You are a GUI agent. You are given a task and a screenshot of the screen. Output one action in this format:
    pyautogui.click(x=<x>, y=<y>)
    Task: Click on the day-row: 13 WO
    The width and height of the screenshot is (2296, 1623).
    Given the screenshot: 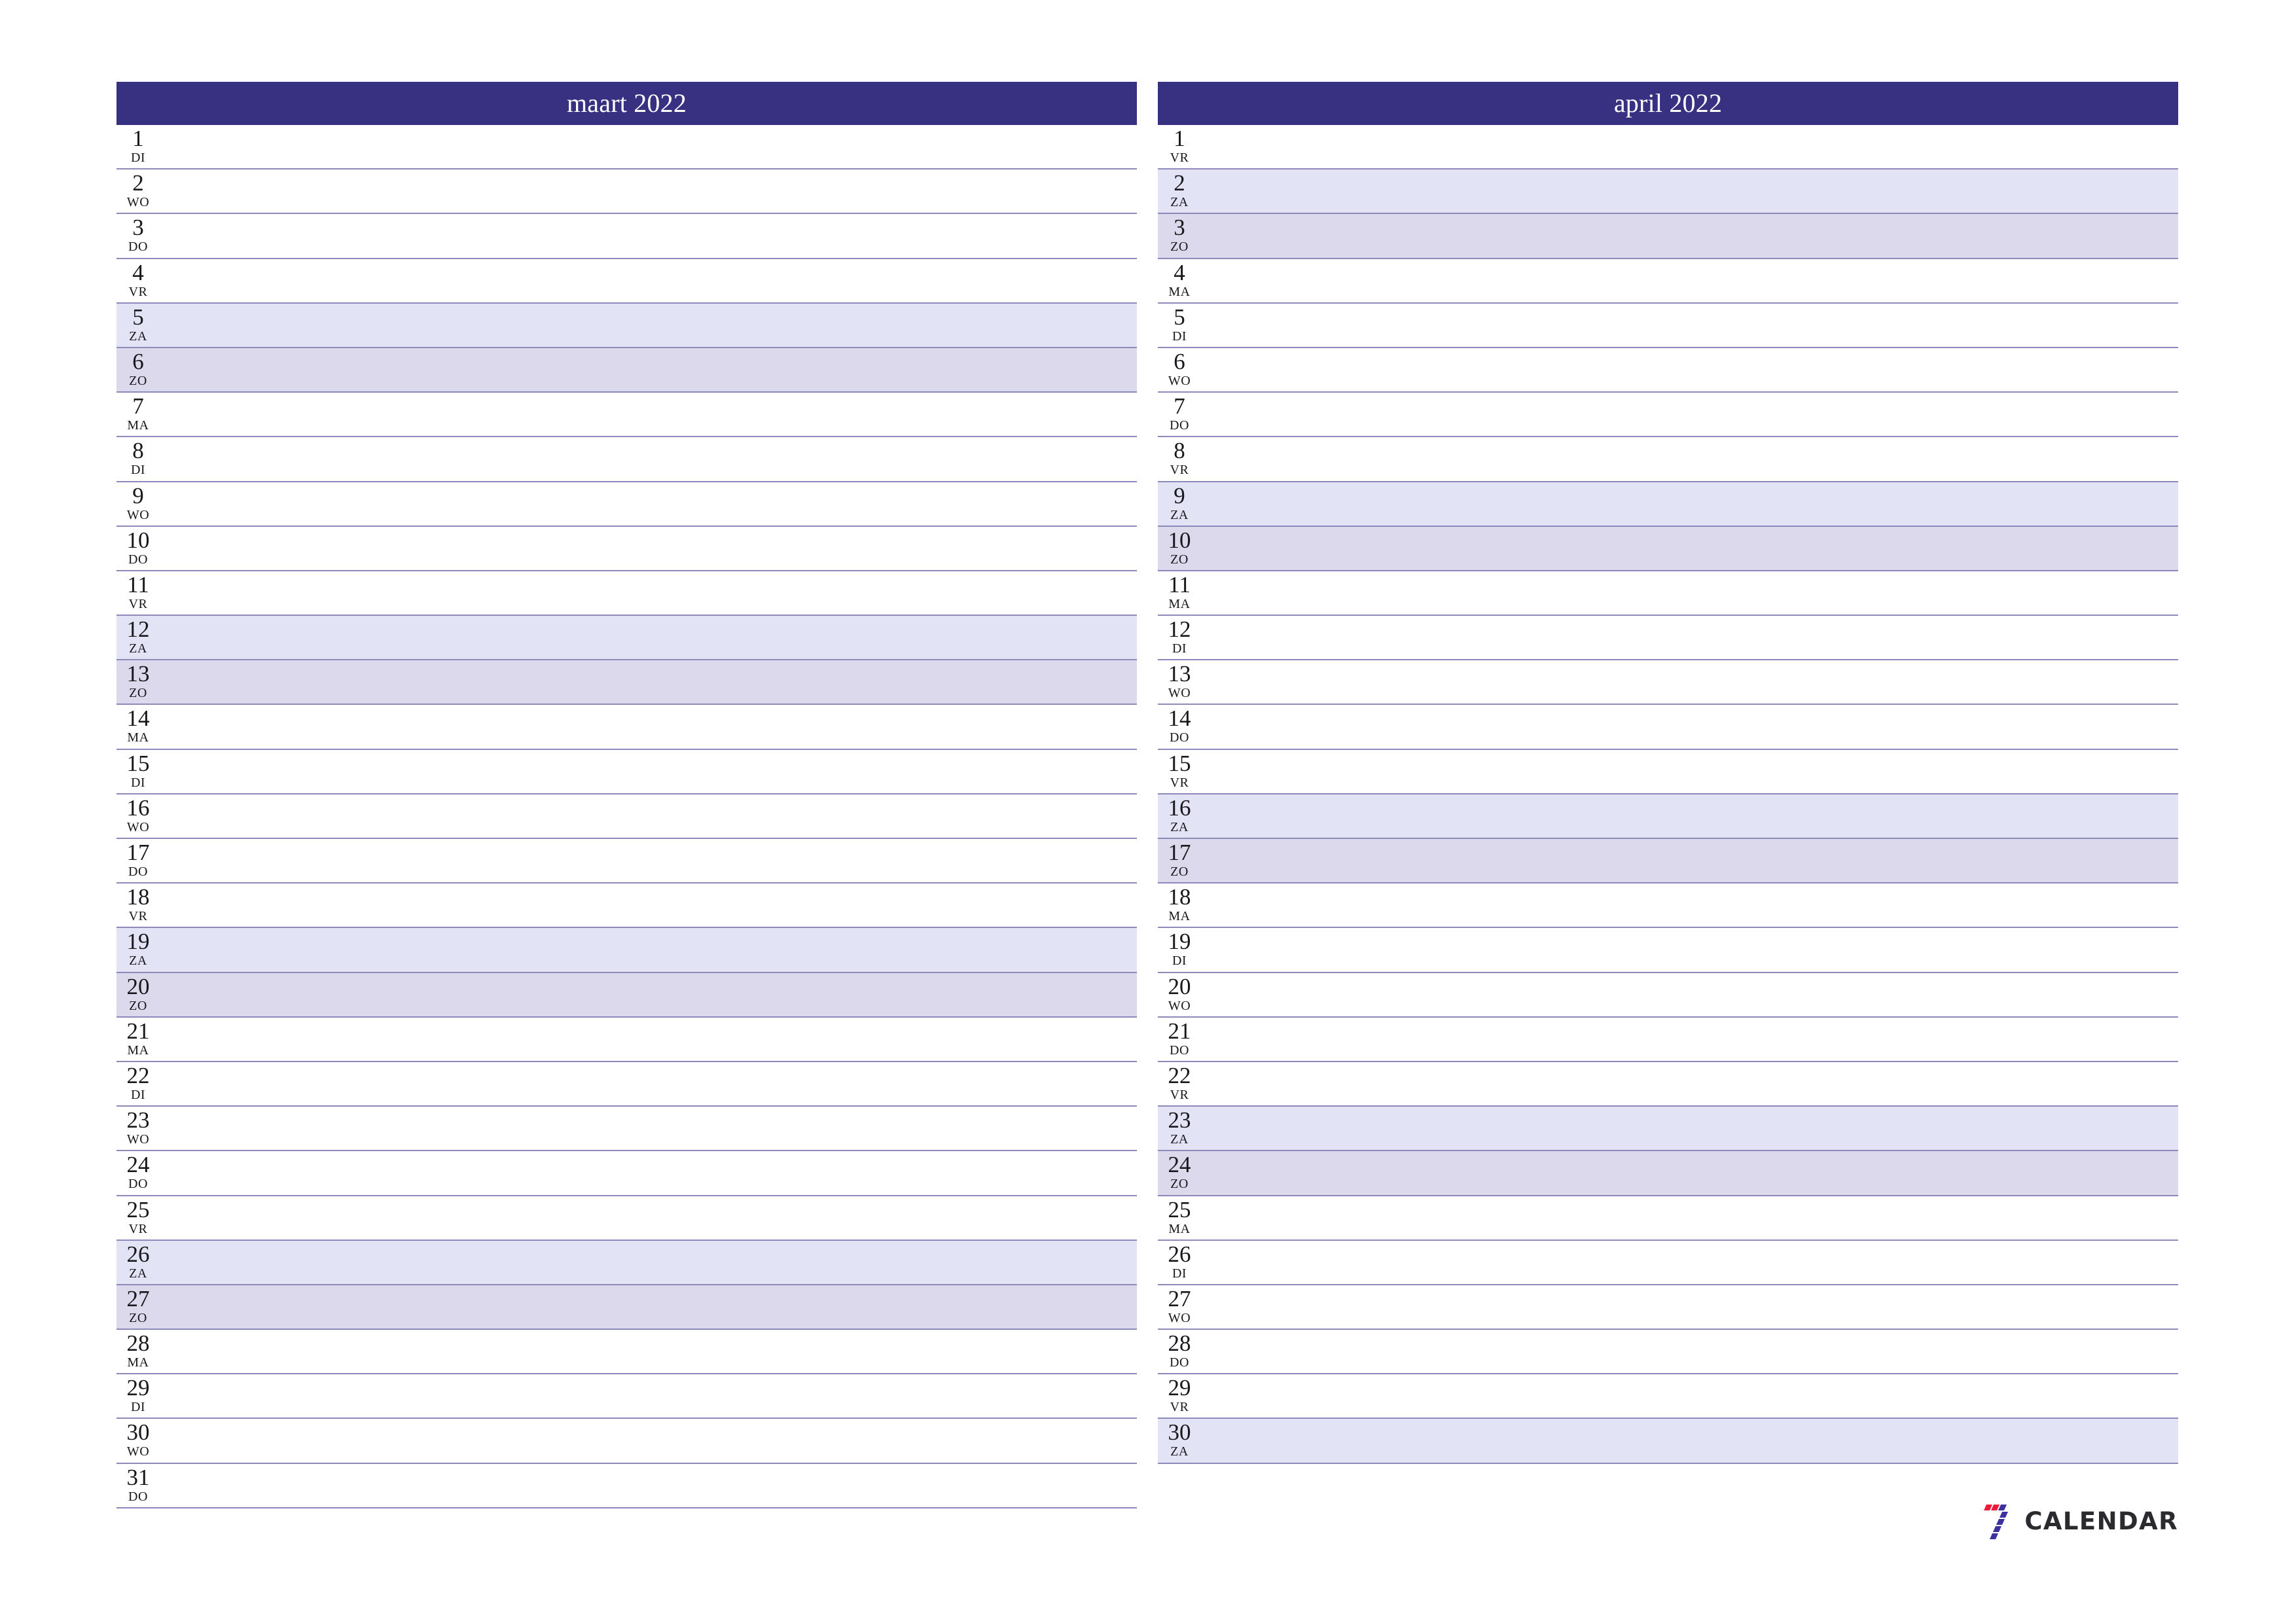 What is the action you would take?
    pyautogui.click(x=1668, y=682)
    